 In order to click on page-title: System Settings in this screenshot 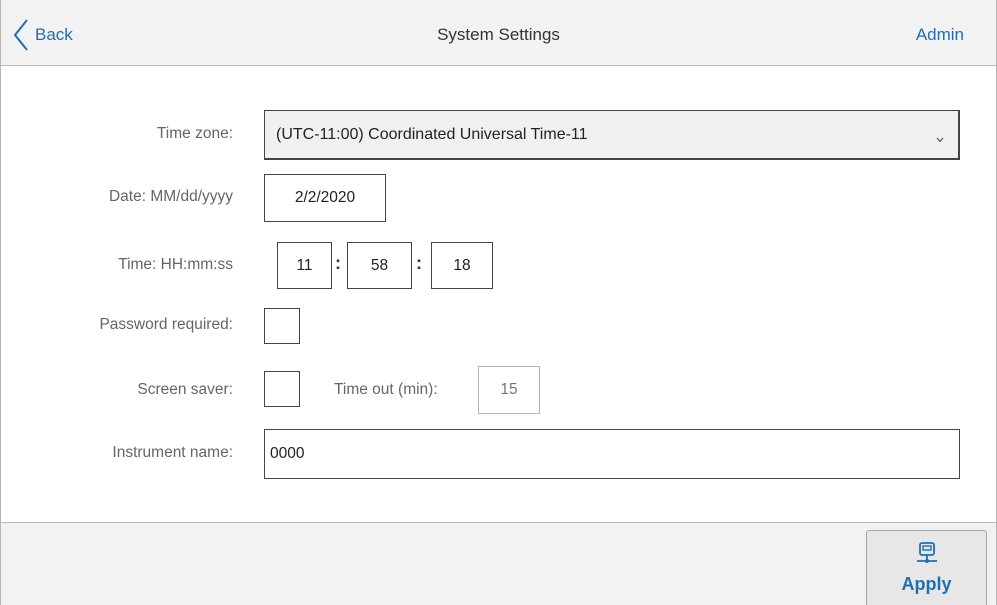, I will do `click(498, 34)`.